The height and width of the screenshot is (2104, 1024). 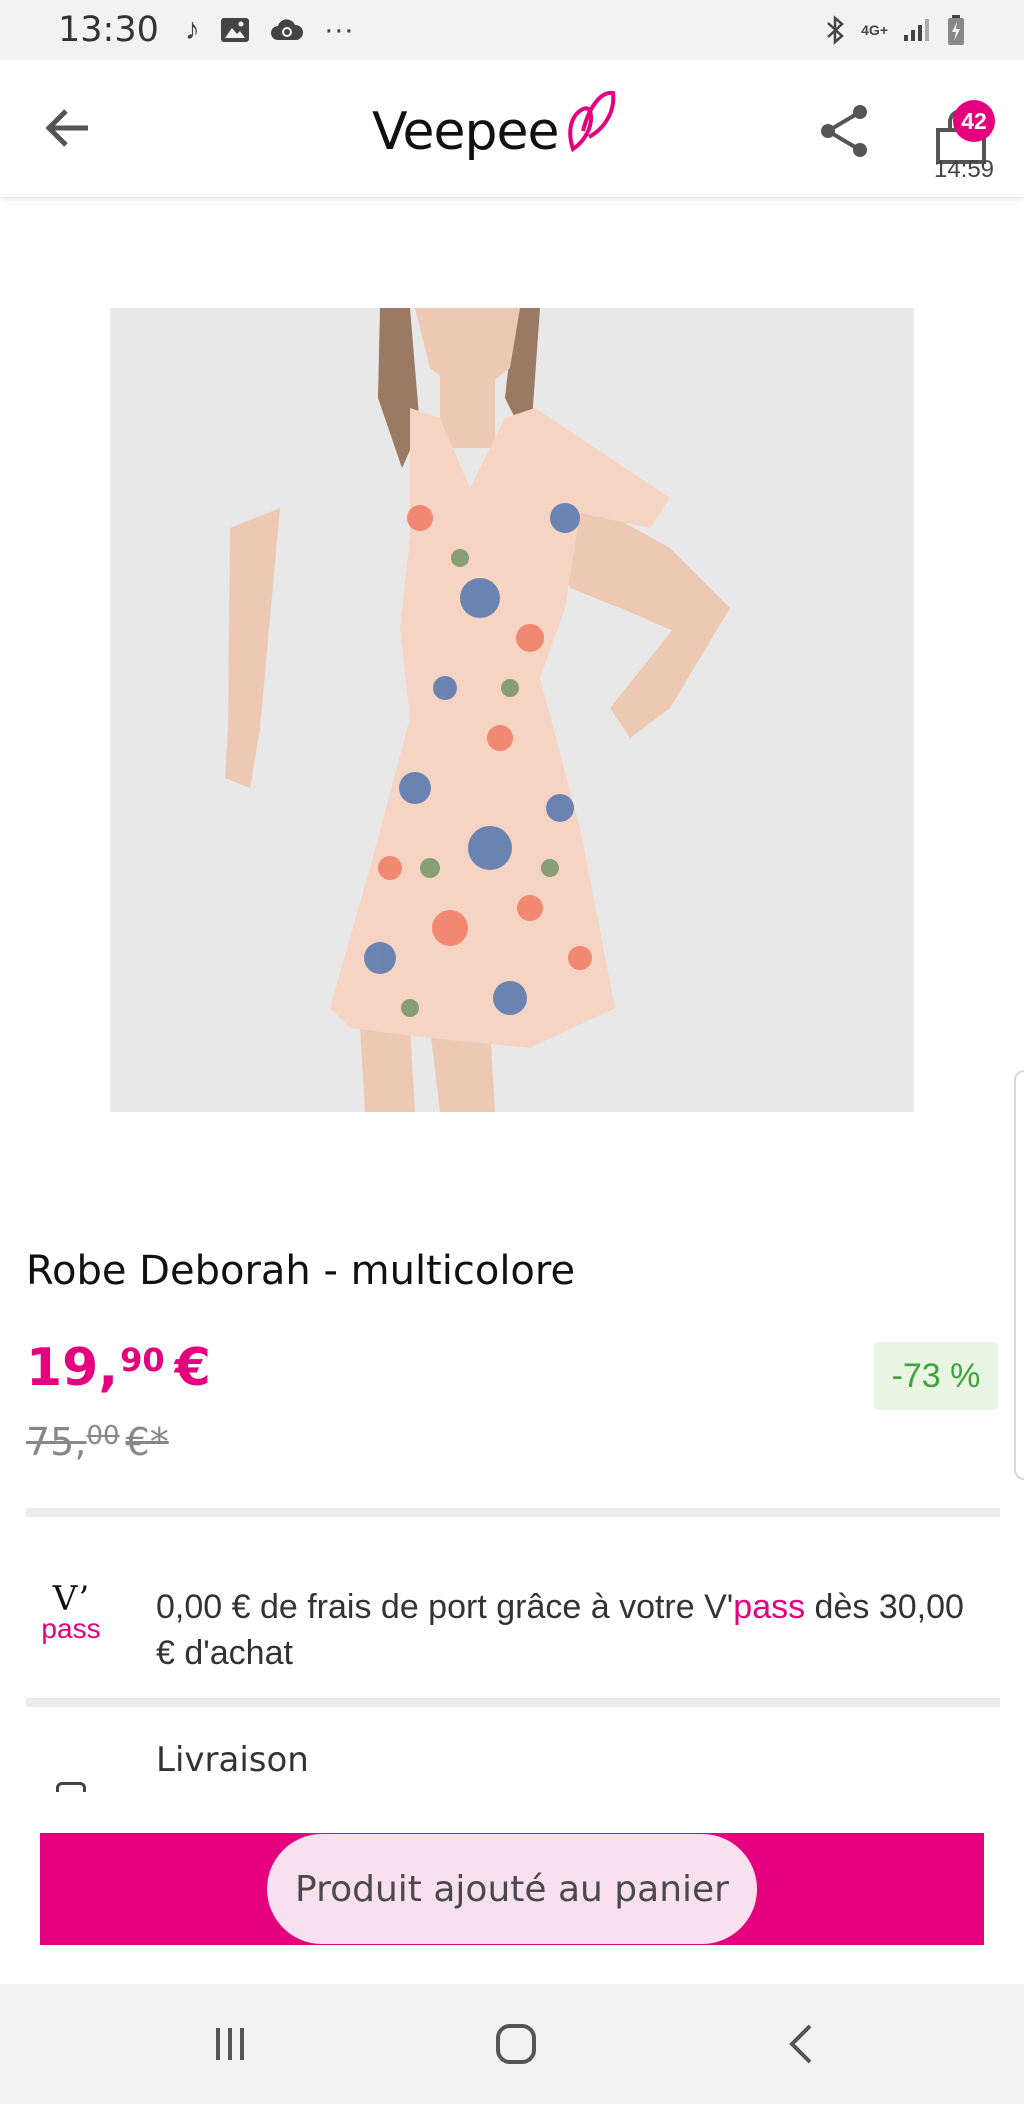 I want to click on butterfly-icon, so click(x=591, y=121).